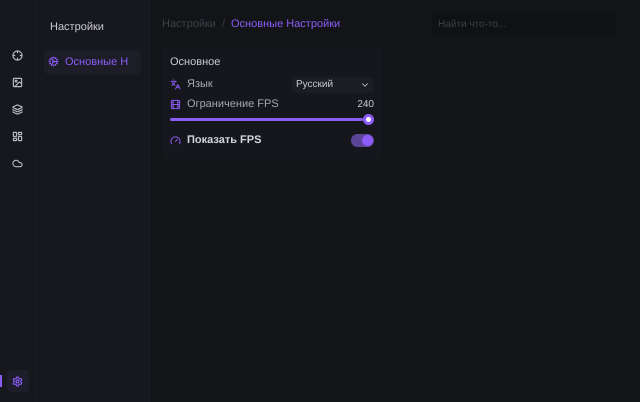  What do you see at coordinates (175, 84) in the screenshot?
I see `language-icon` at bounding box center [175, 84].